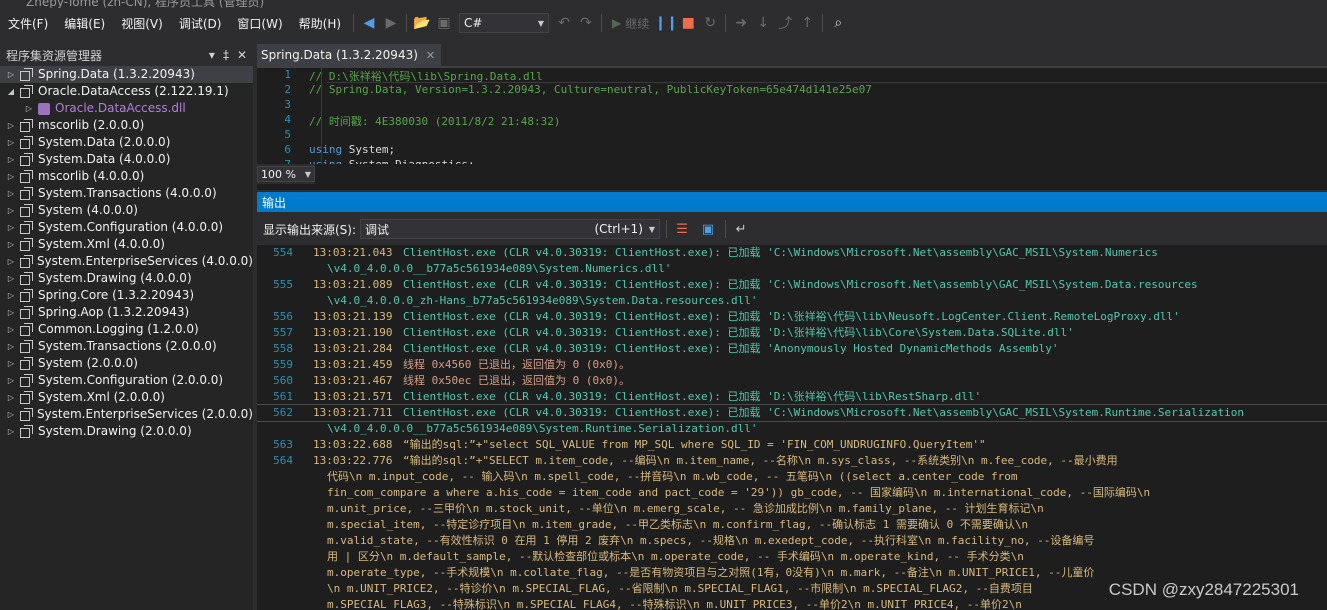  Describe the element at coordinates (329, 149) in the screenshot. I see `keyword: using` at that location.